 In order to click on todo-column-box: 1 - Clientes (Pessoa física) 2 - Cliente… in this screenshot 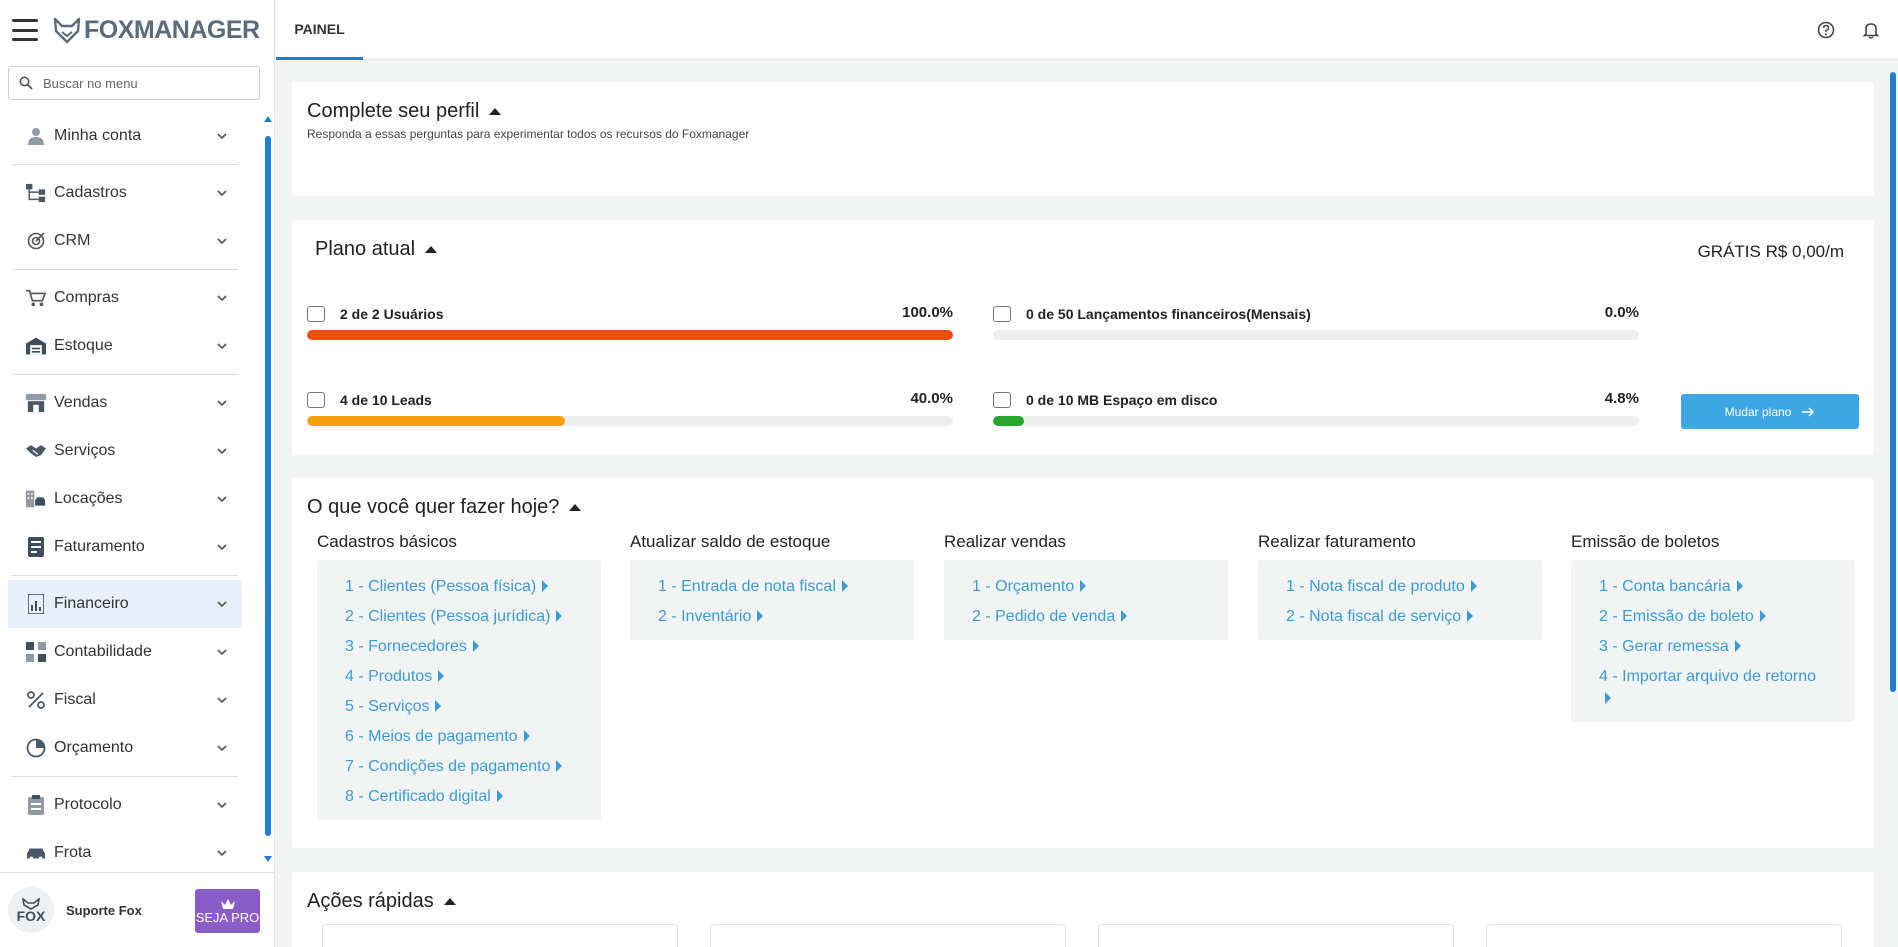, I will do `click(459, 690)`.